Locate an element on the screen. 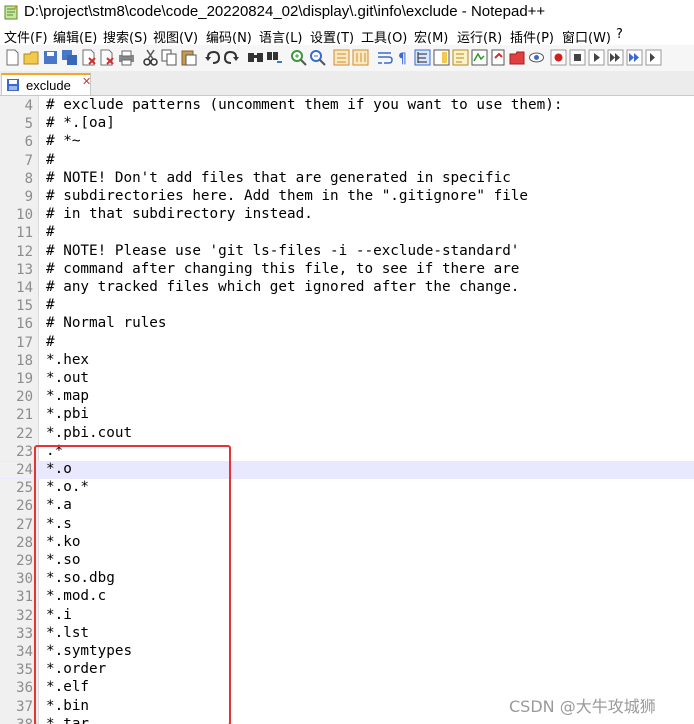  line-number: 31 is located at coordinates (24, 597).